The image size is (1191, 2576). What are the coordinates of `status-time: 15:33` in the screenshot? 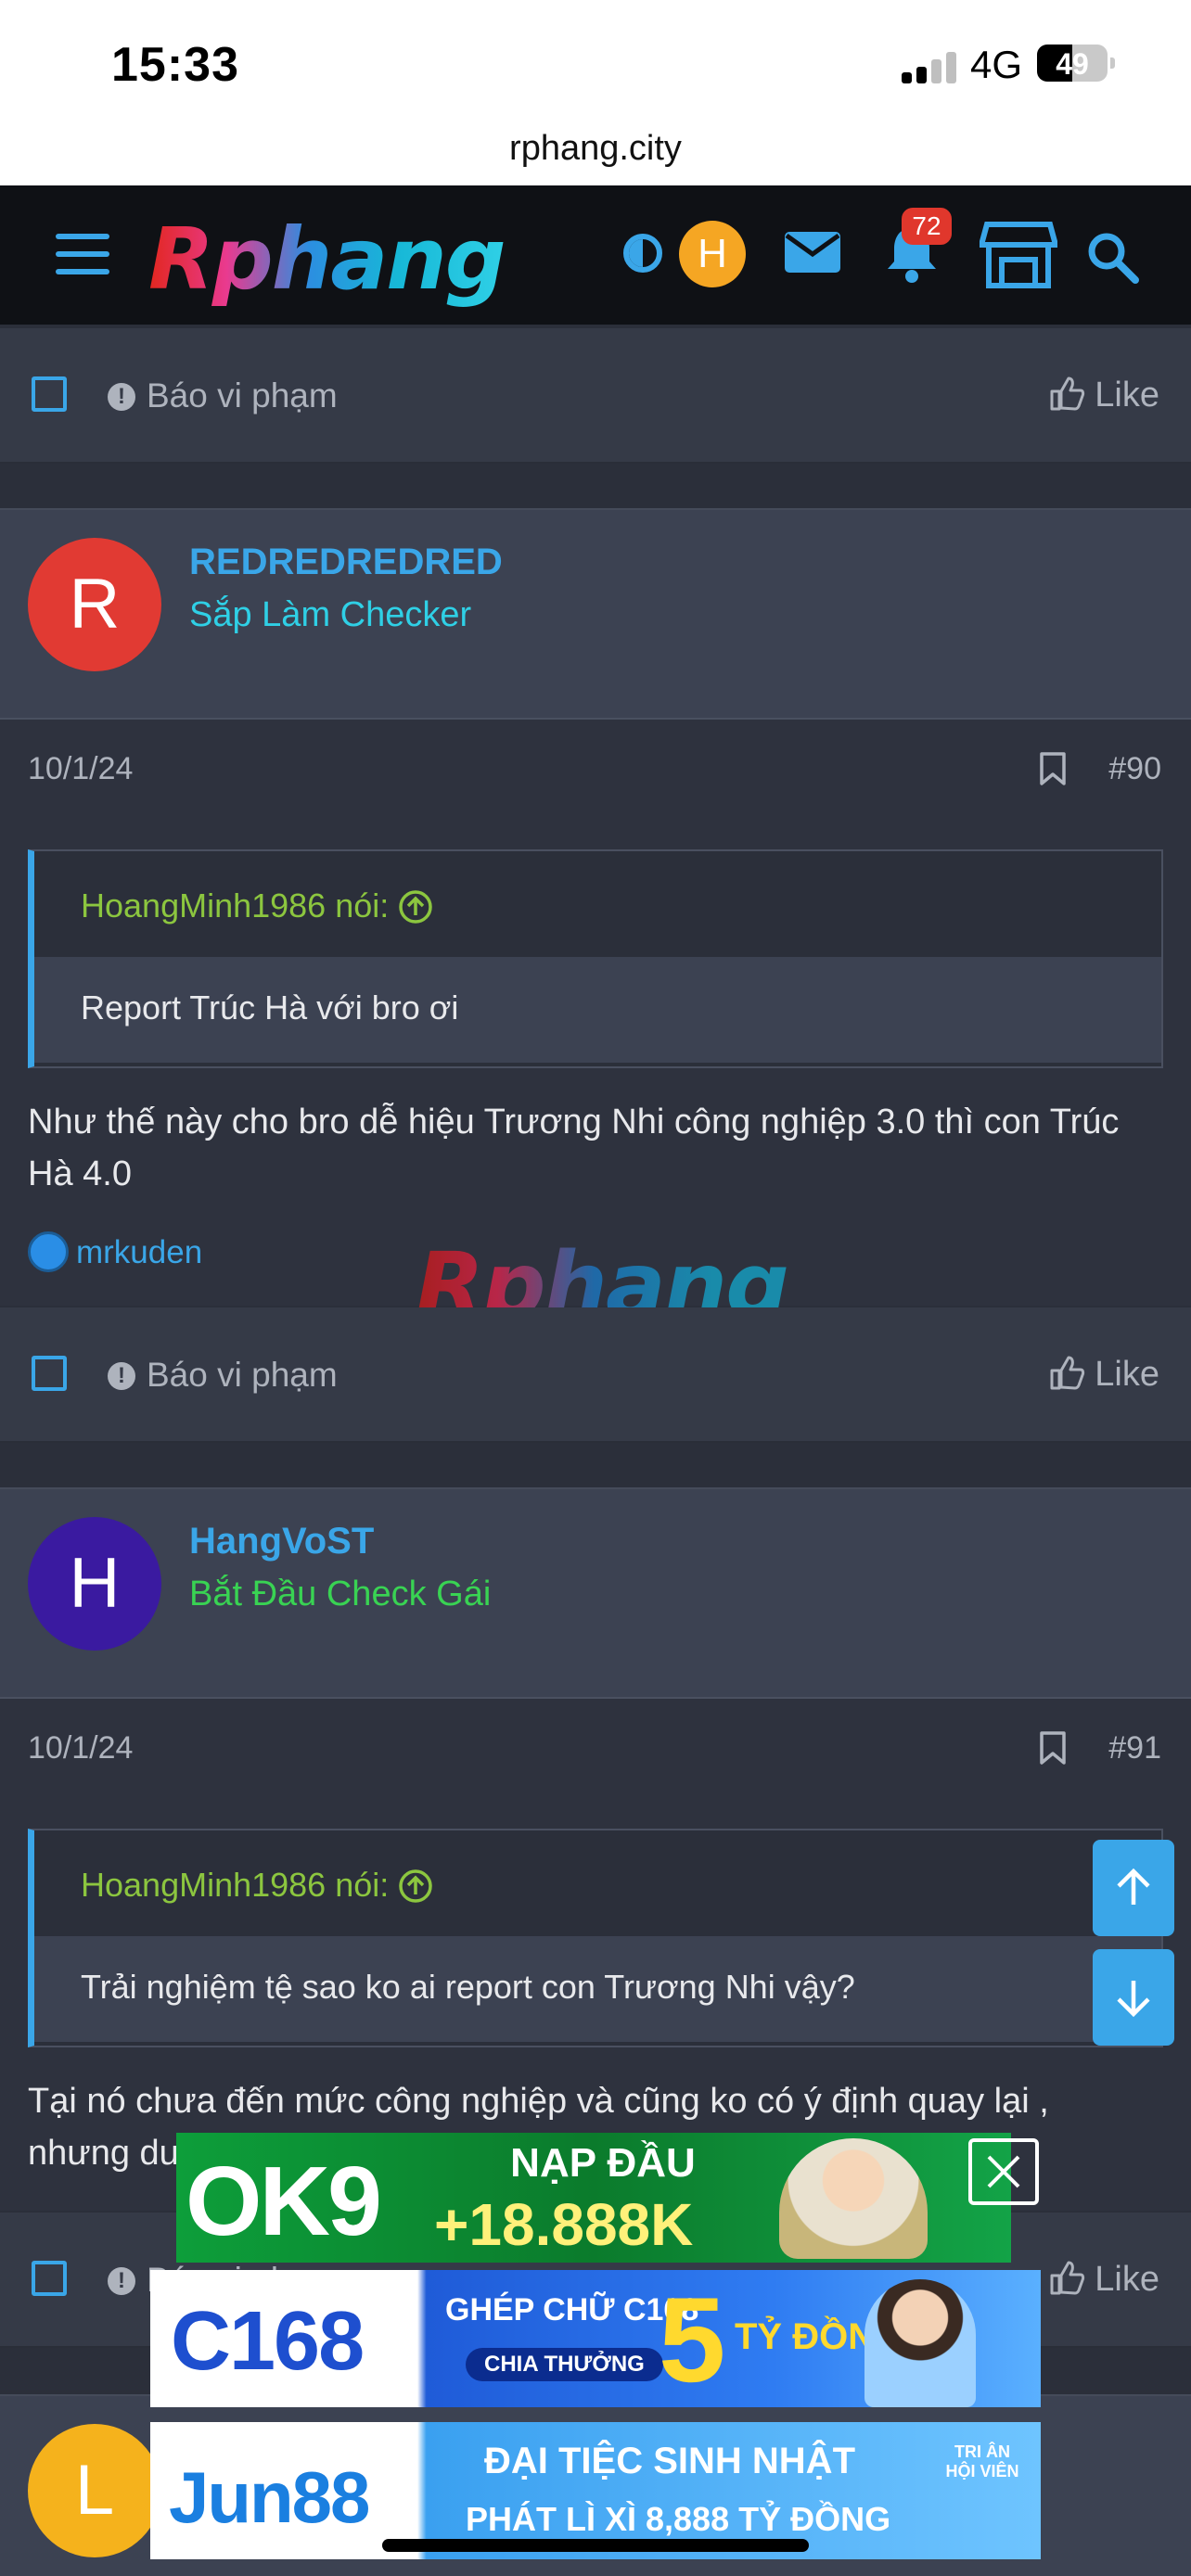 It's located at (175, 65).